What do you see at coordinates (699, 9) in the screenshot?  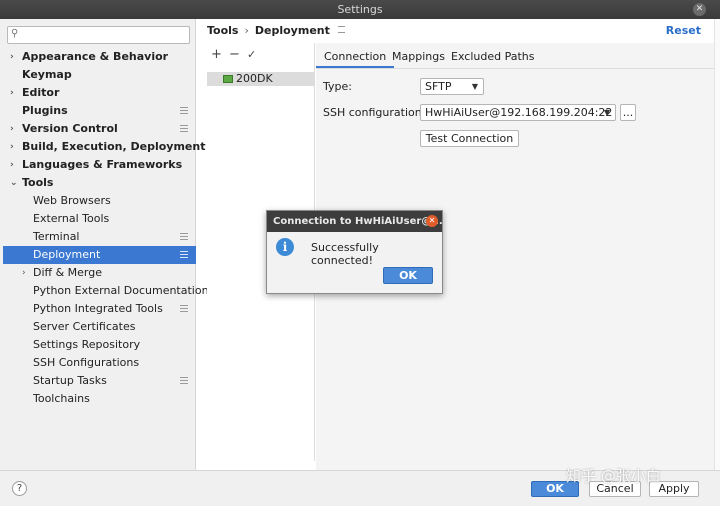 I see `close-icon: ✕` at bounding box center [699, 9].